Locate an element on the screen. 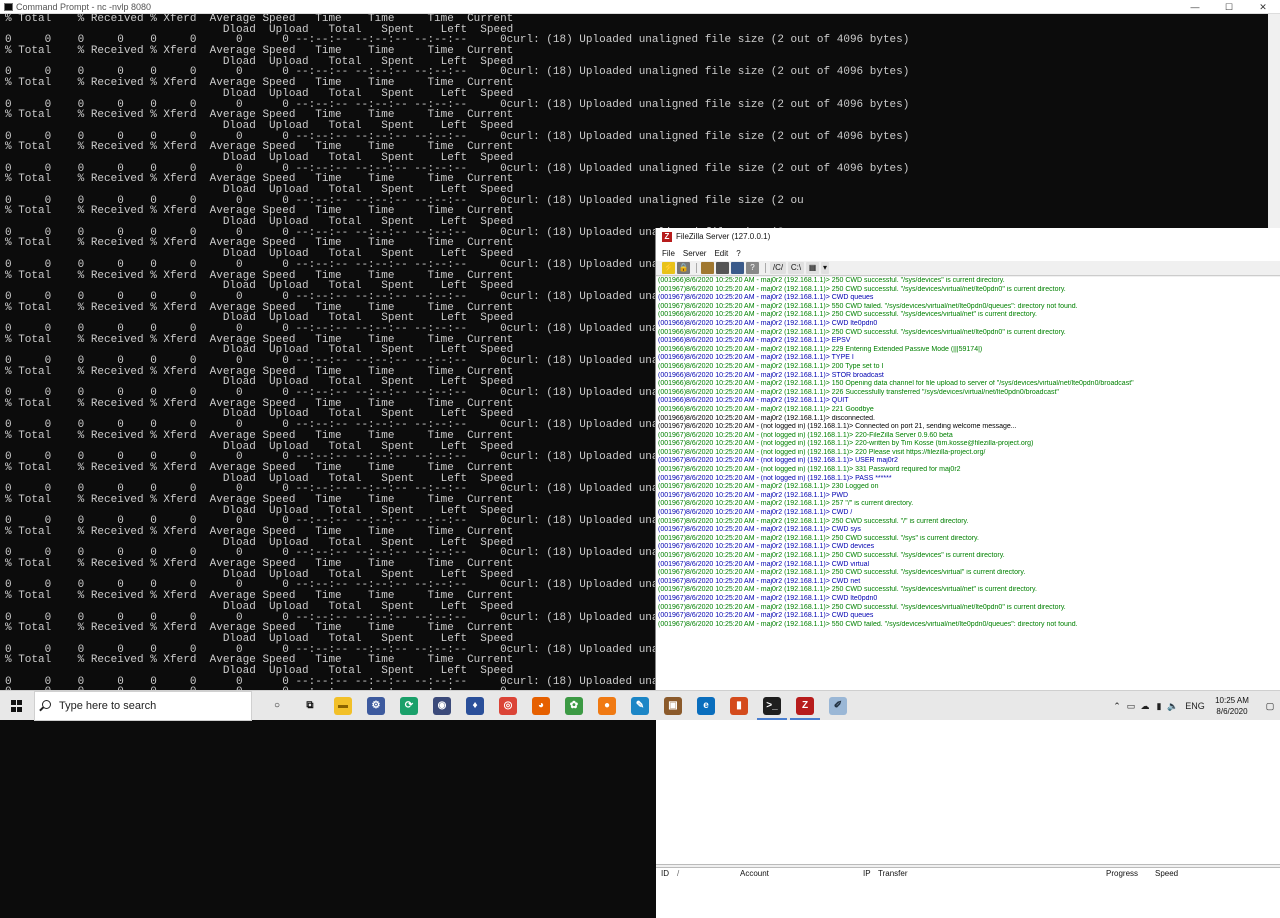 This screenshot has width=1280, height=918. column-speed: Speed is located at coordinates (1166, 874).